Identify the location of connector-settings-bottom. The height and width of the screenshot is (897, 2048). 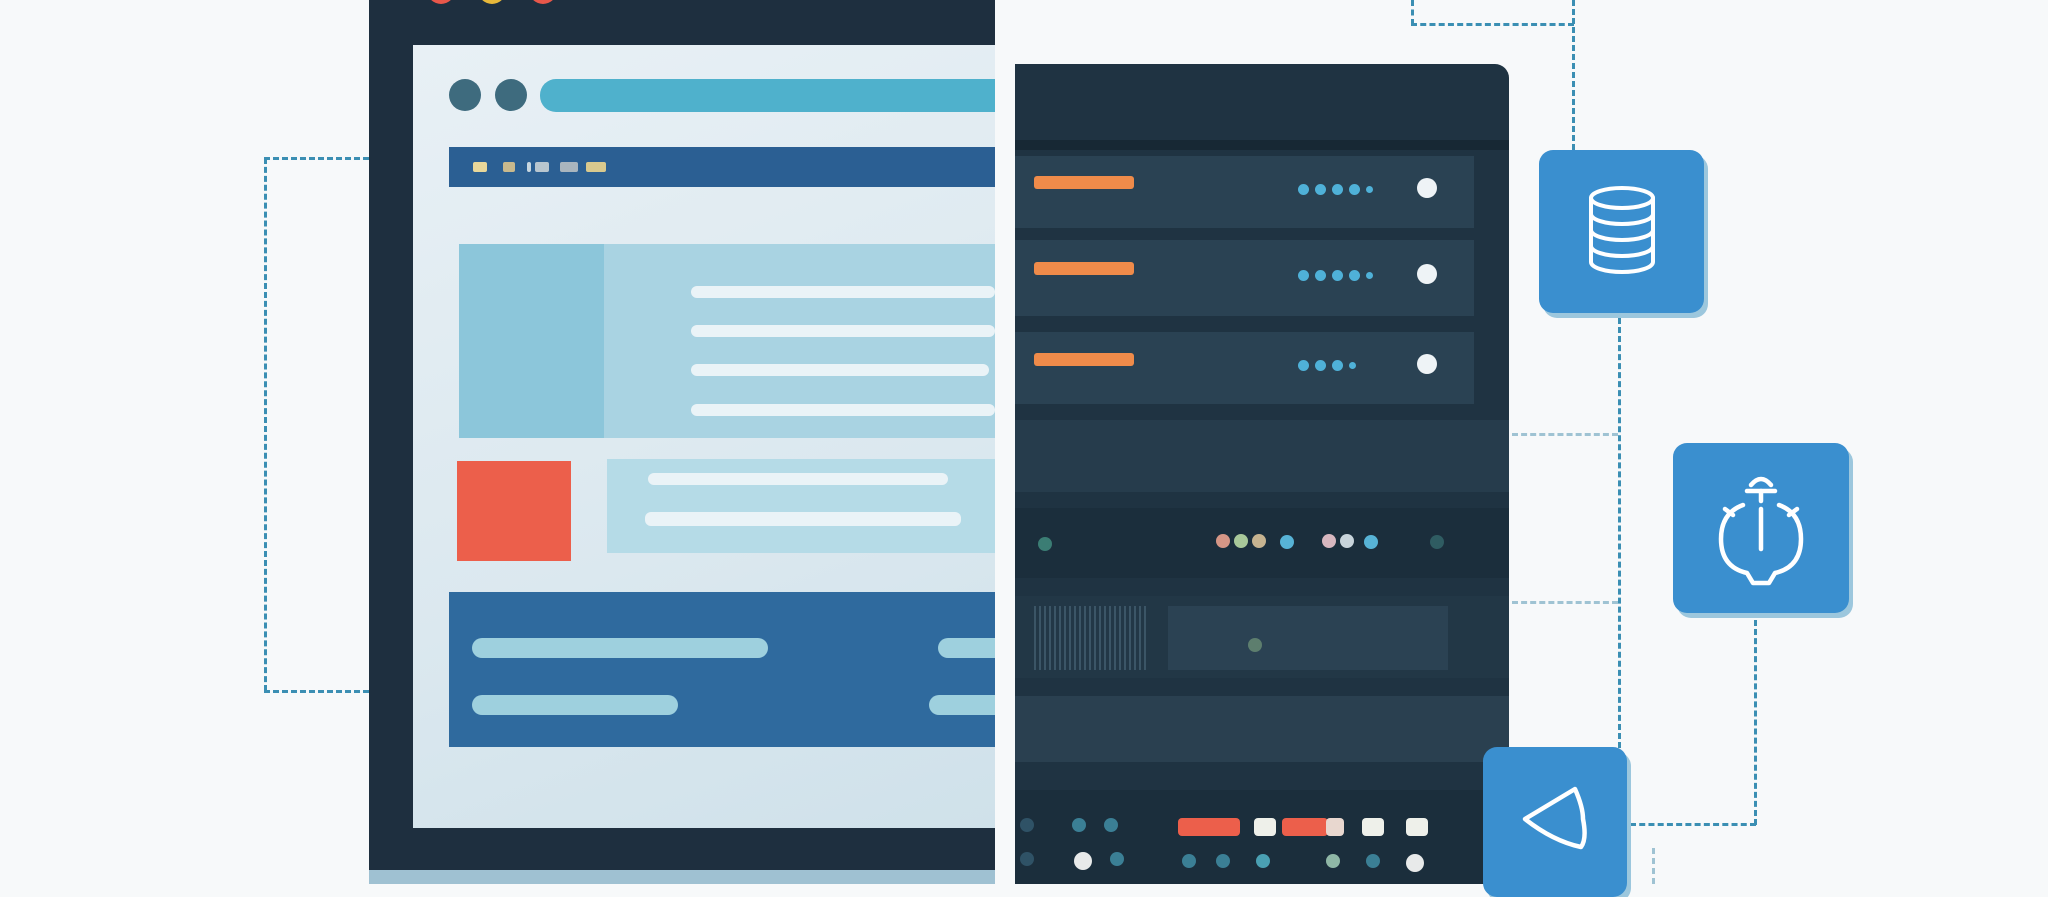
(1693, 824).